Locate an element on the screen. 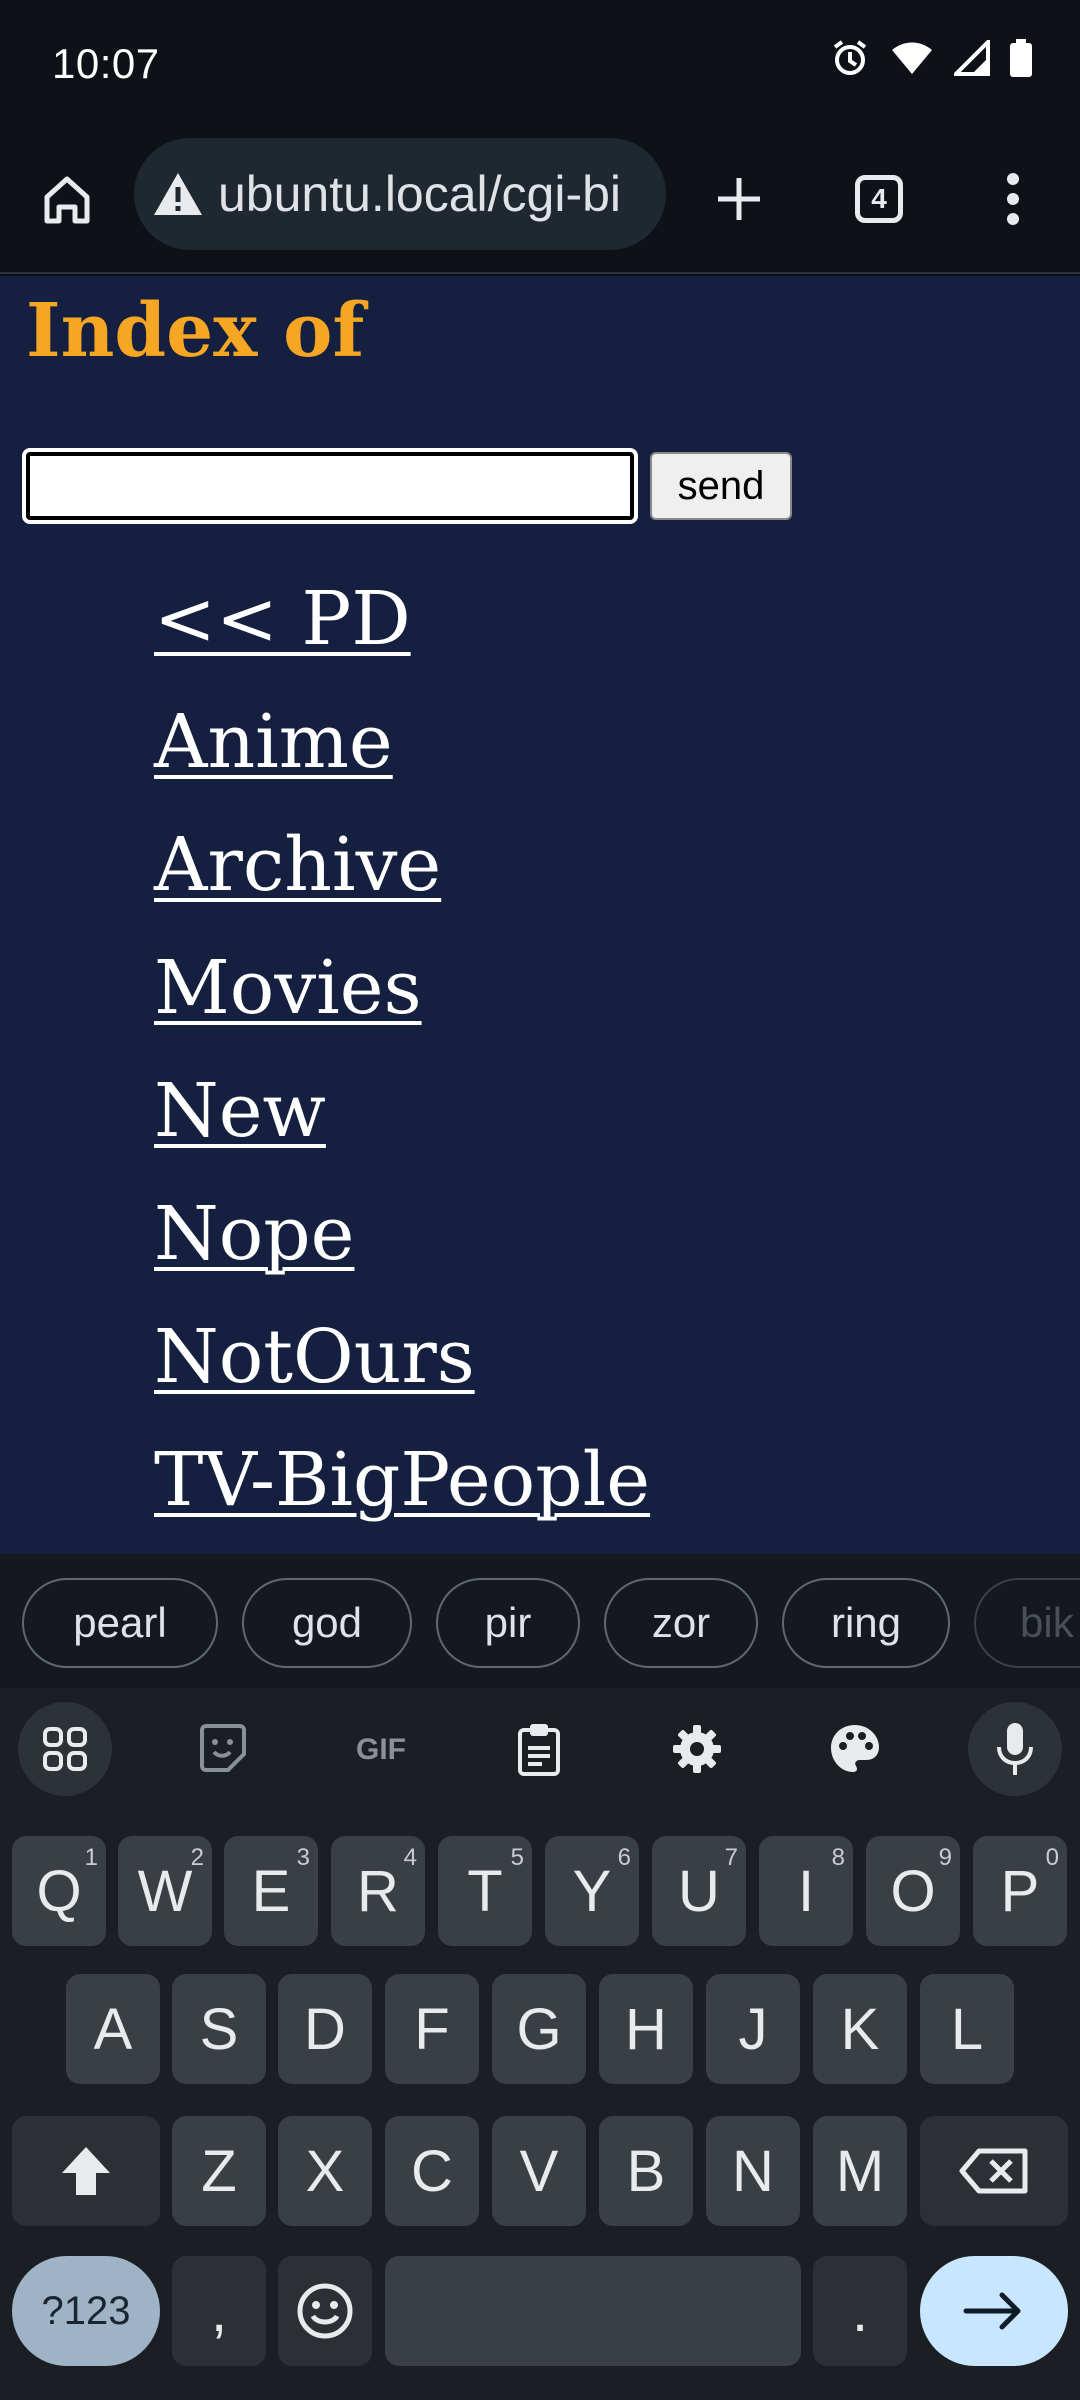  list-item: Movies is located at coordinates (402, 1006).